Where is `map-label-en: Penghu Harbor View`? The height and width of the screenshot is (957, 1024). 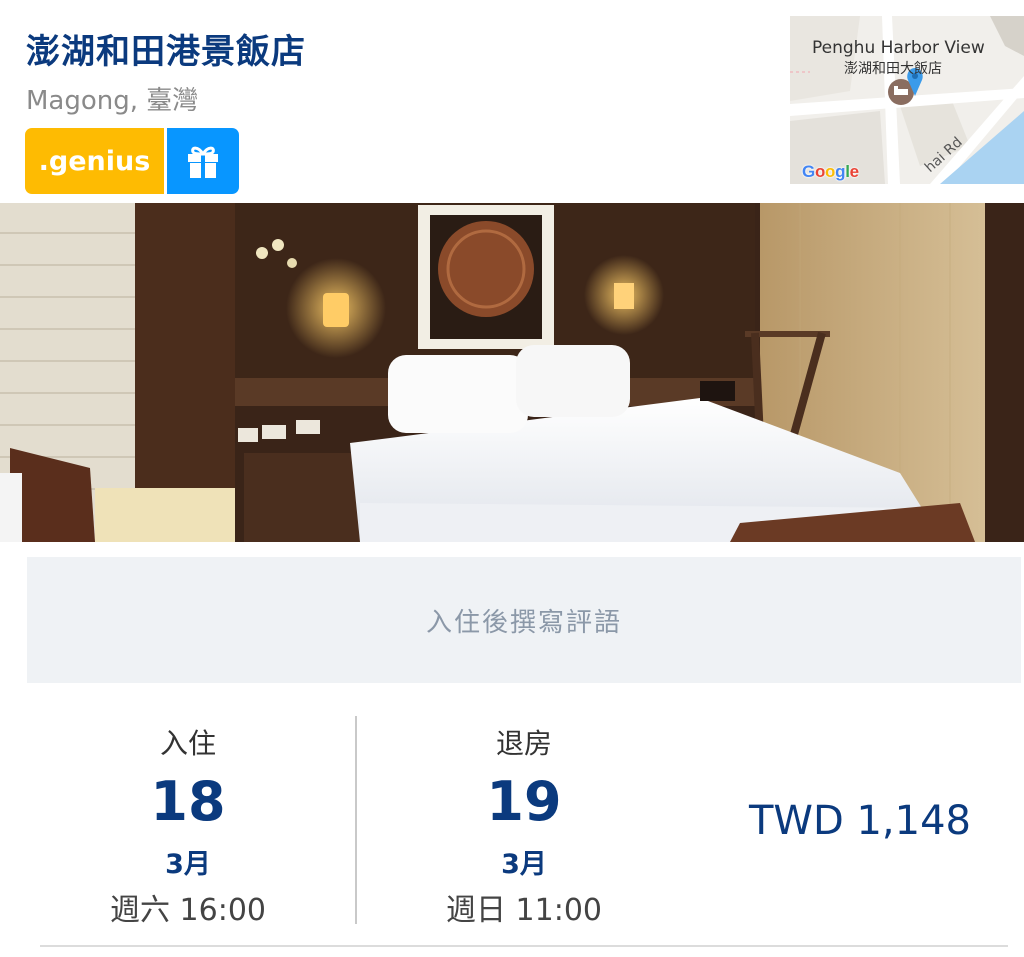 map-label-en: Penghu Harbor View is located at coordinates (898, 48).